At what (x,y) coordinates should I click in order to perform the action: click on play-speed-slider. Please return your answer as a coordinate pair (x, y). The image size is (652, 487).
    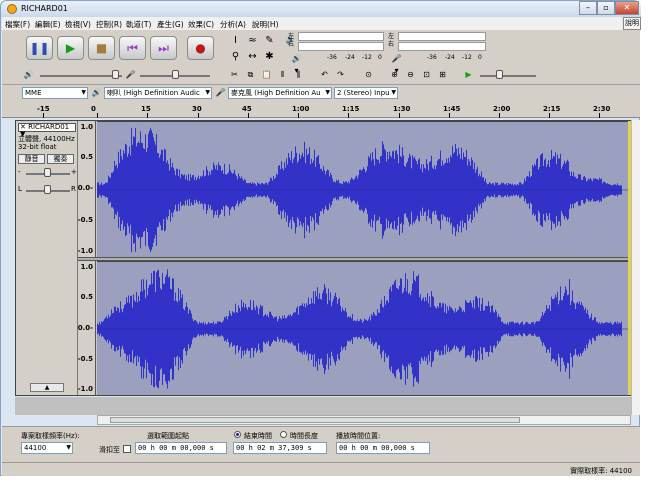
    Looking at the image, I should click on (499, 74).